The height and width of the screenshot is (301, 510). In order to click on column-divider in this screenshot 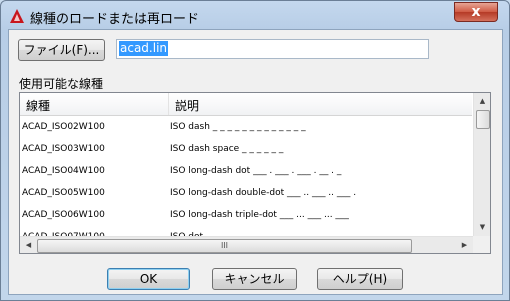, I will do `click(168, 104)`.